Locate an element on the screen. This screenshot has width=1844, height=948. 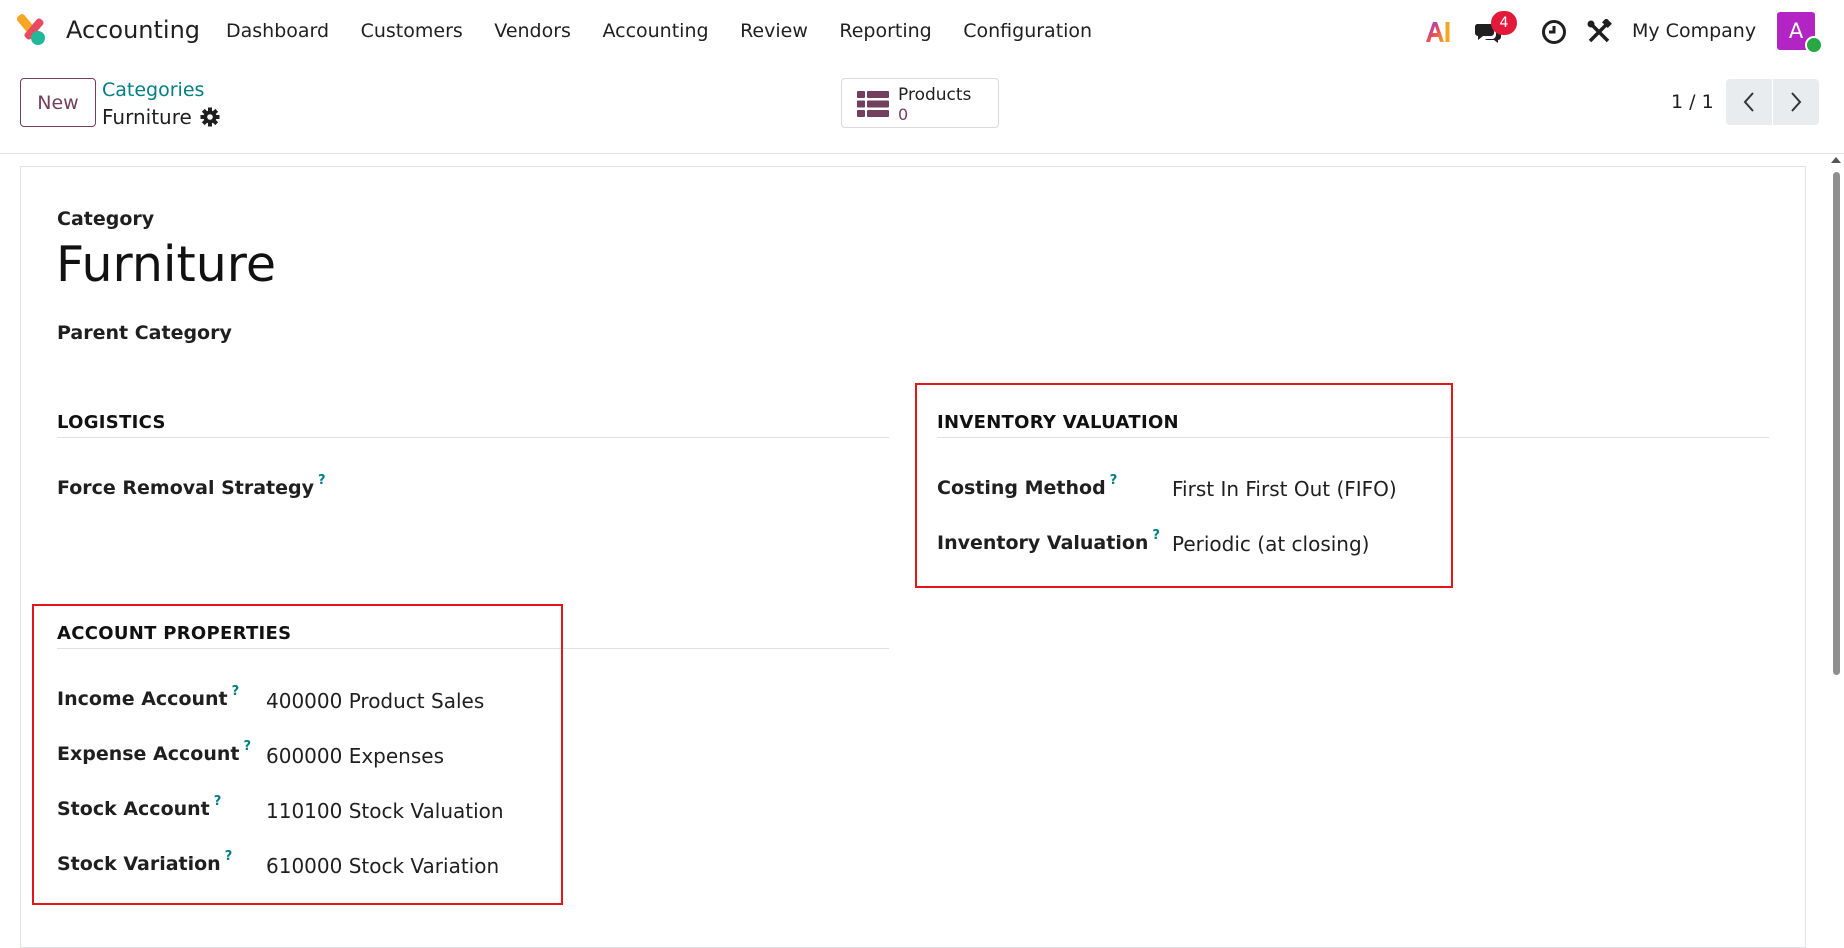
inventory-highlight-box is located at coordinates (1184, 485).